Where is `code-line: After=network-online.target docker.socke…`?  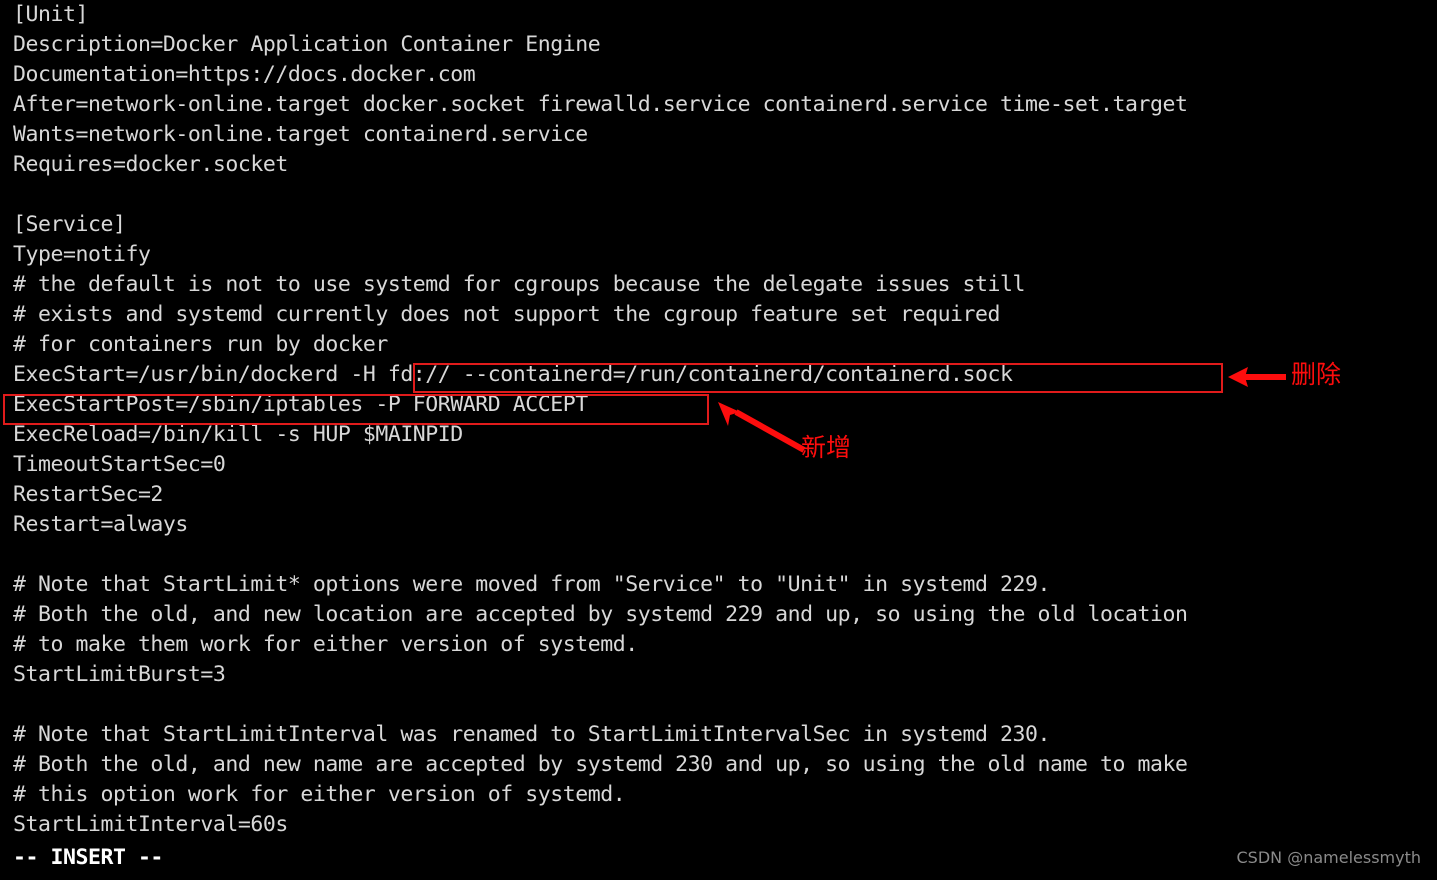 code-line: After=network-online.target docker.socke… is located at coordinates (600, 104).